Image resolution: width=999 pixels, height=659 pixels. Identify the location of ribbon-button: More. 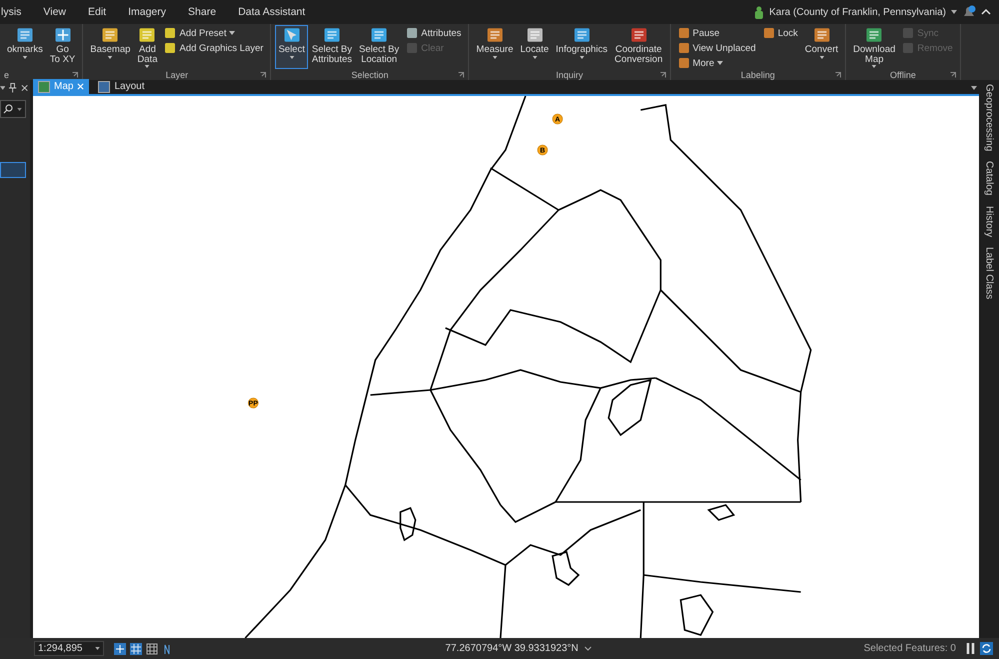
(716, 63).